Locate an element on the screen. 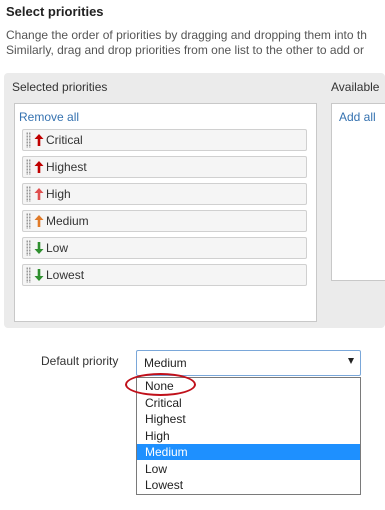  page-title: Select priorities is located at coordinates (55, 11).